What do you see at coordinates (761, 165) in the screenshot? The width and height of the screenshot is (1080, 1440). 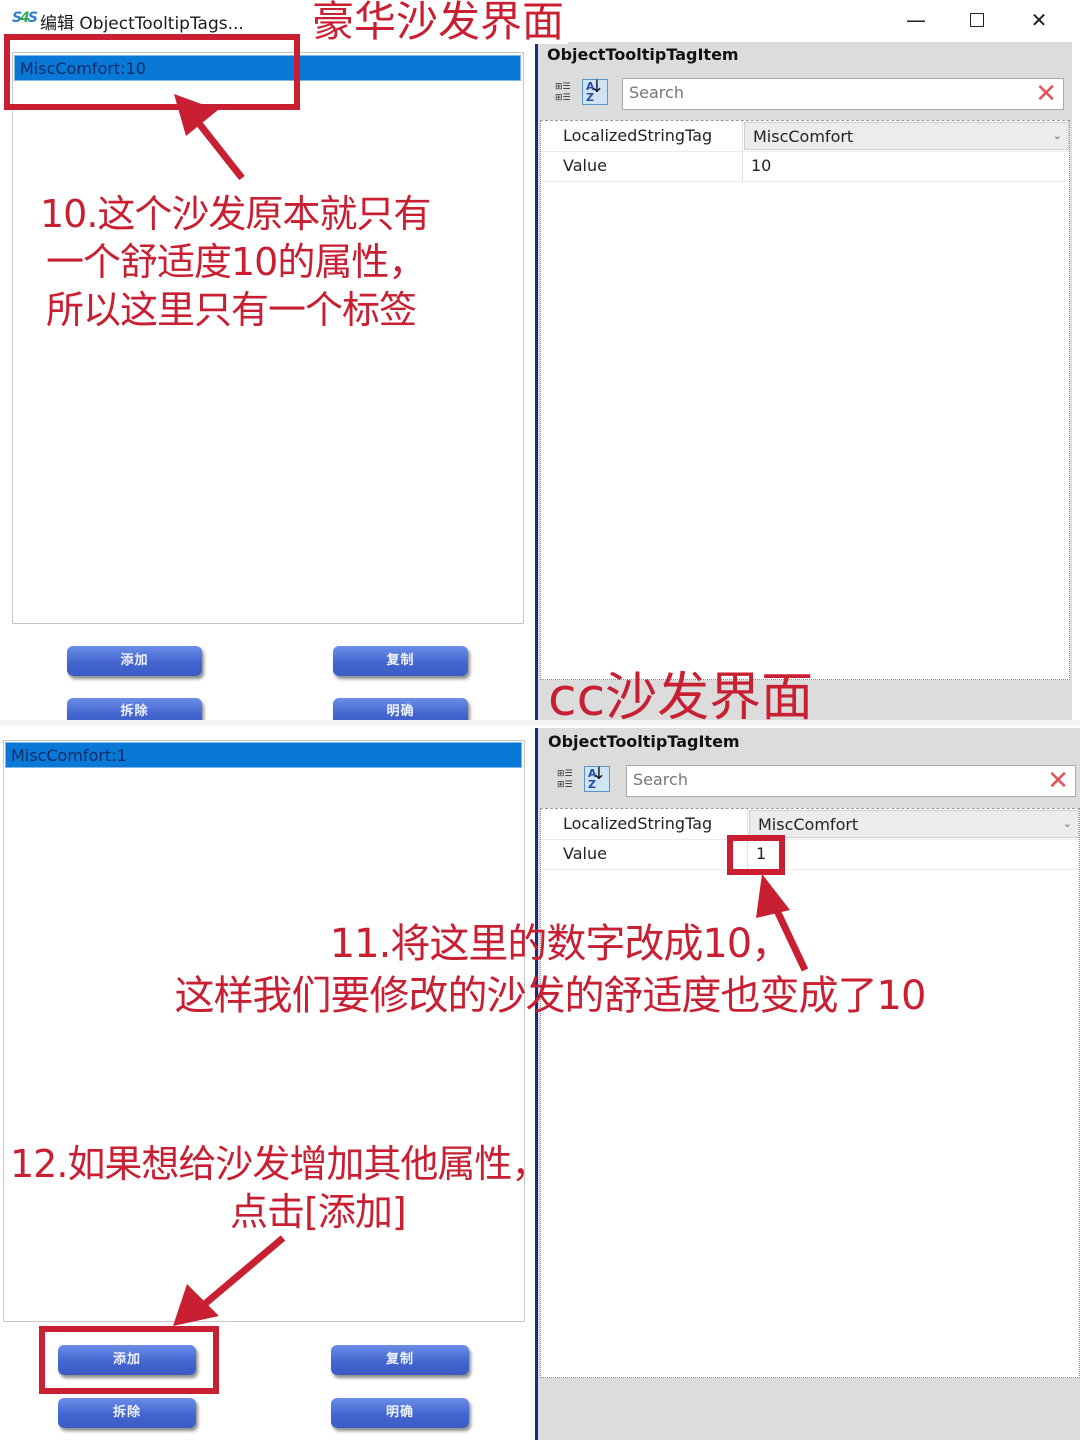 I see `property-value: 10` at bounding box center [761, 165].